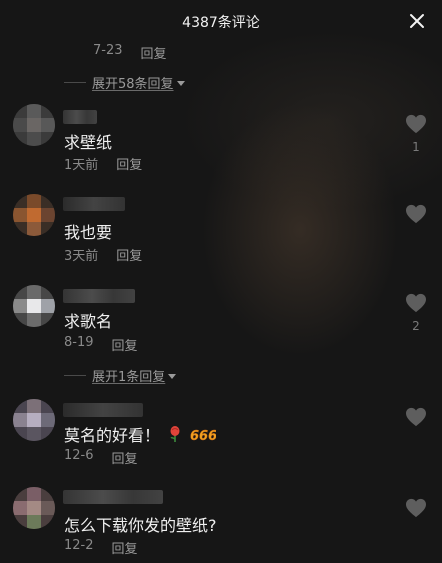  I want to click on expand-replies: 展开1条回复, so click(120, 375).